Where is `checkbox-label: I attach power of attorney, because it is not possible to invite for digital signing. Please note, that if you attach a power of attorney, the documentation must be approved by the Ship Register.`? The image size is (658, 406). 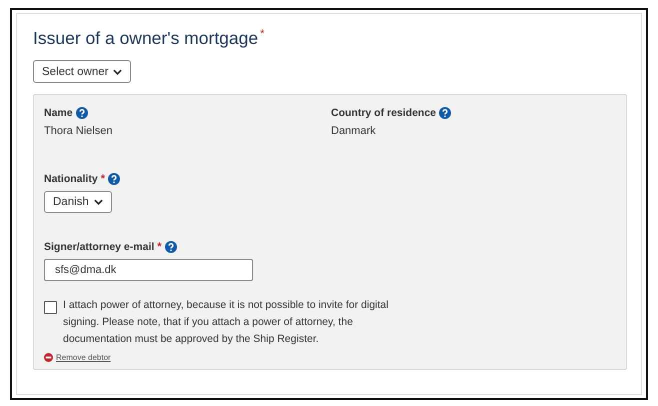 checkbox-label: I attach power of attorney, because it is not possible to invite for digital signing. Please note, that if you attach a power of attorney, the documentation must be approved by the Ship Register. is located at coordinates (226, 322).